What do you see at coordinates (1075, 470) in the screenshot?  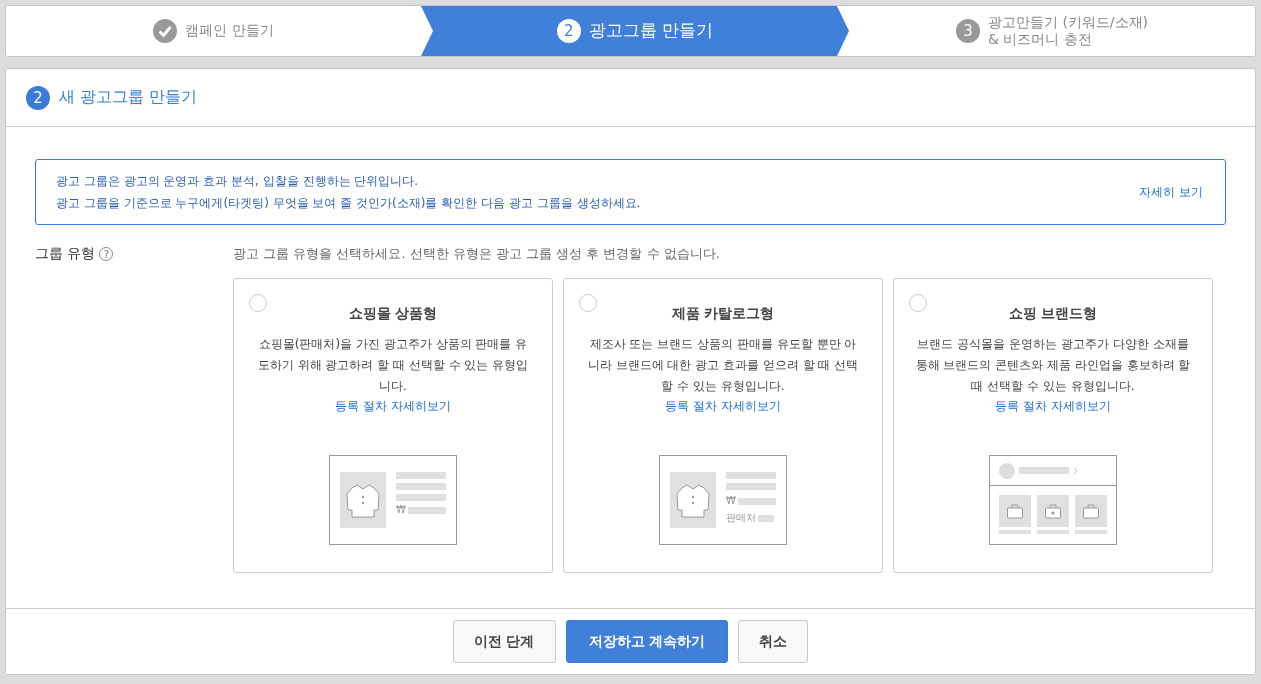 I see `chevron-right-icon` at bounding box center [1075, 470].